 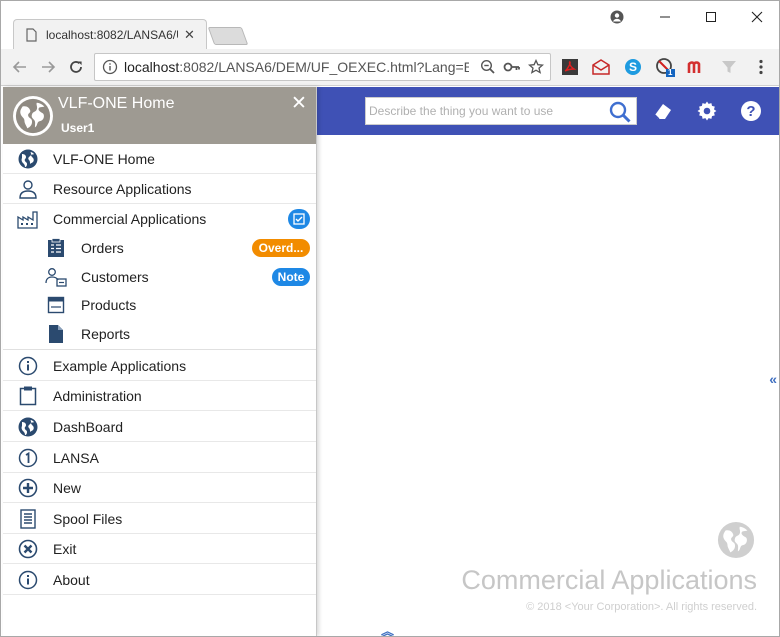 What do you see at coordinates (299, 219) in the screenshot?
I see `checkbox-badge-icon` at bounding box center [299, 219].